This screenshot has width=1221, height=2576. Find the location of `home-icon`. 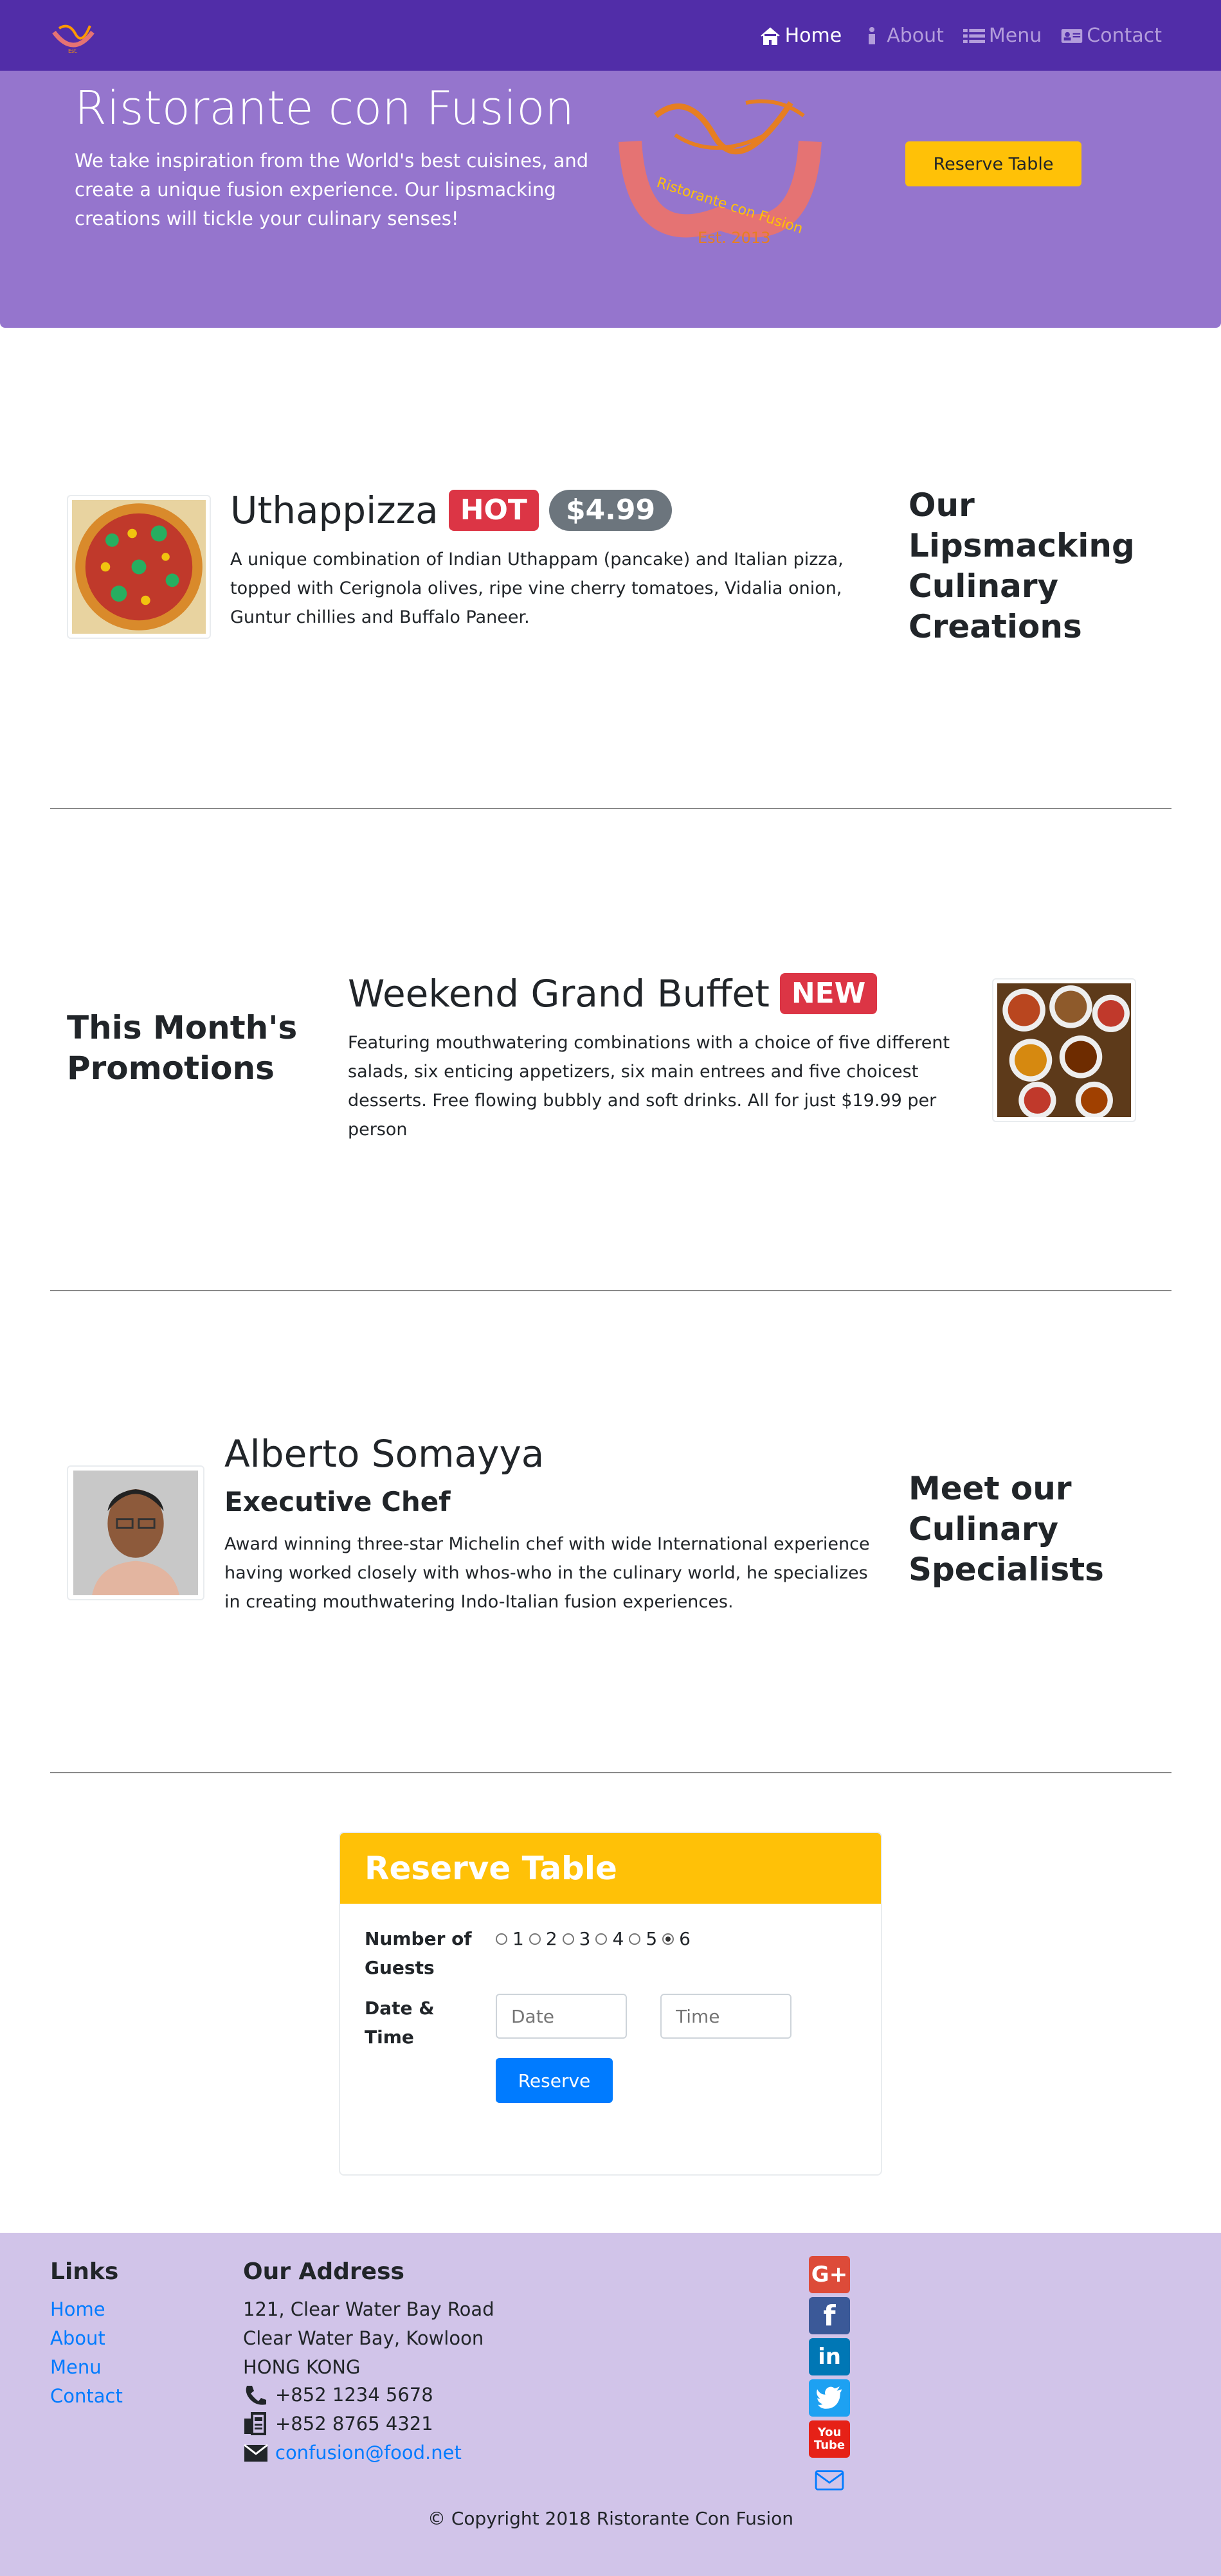

home-icon is located at coordinates (770, 36).